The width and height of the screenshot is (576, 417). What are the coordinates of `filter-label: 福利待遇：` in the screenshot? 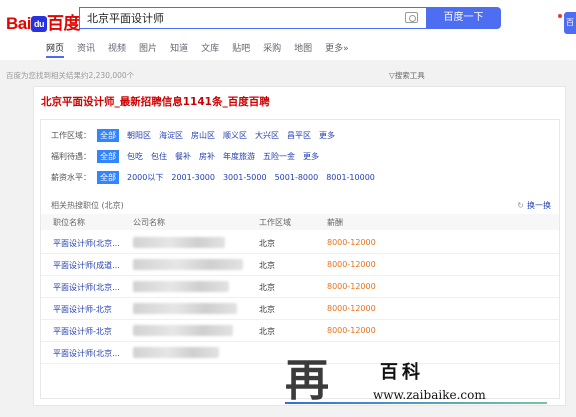 It's located at (71, 156).